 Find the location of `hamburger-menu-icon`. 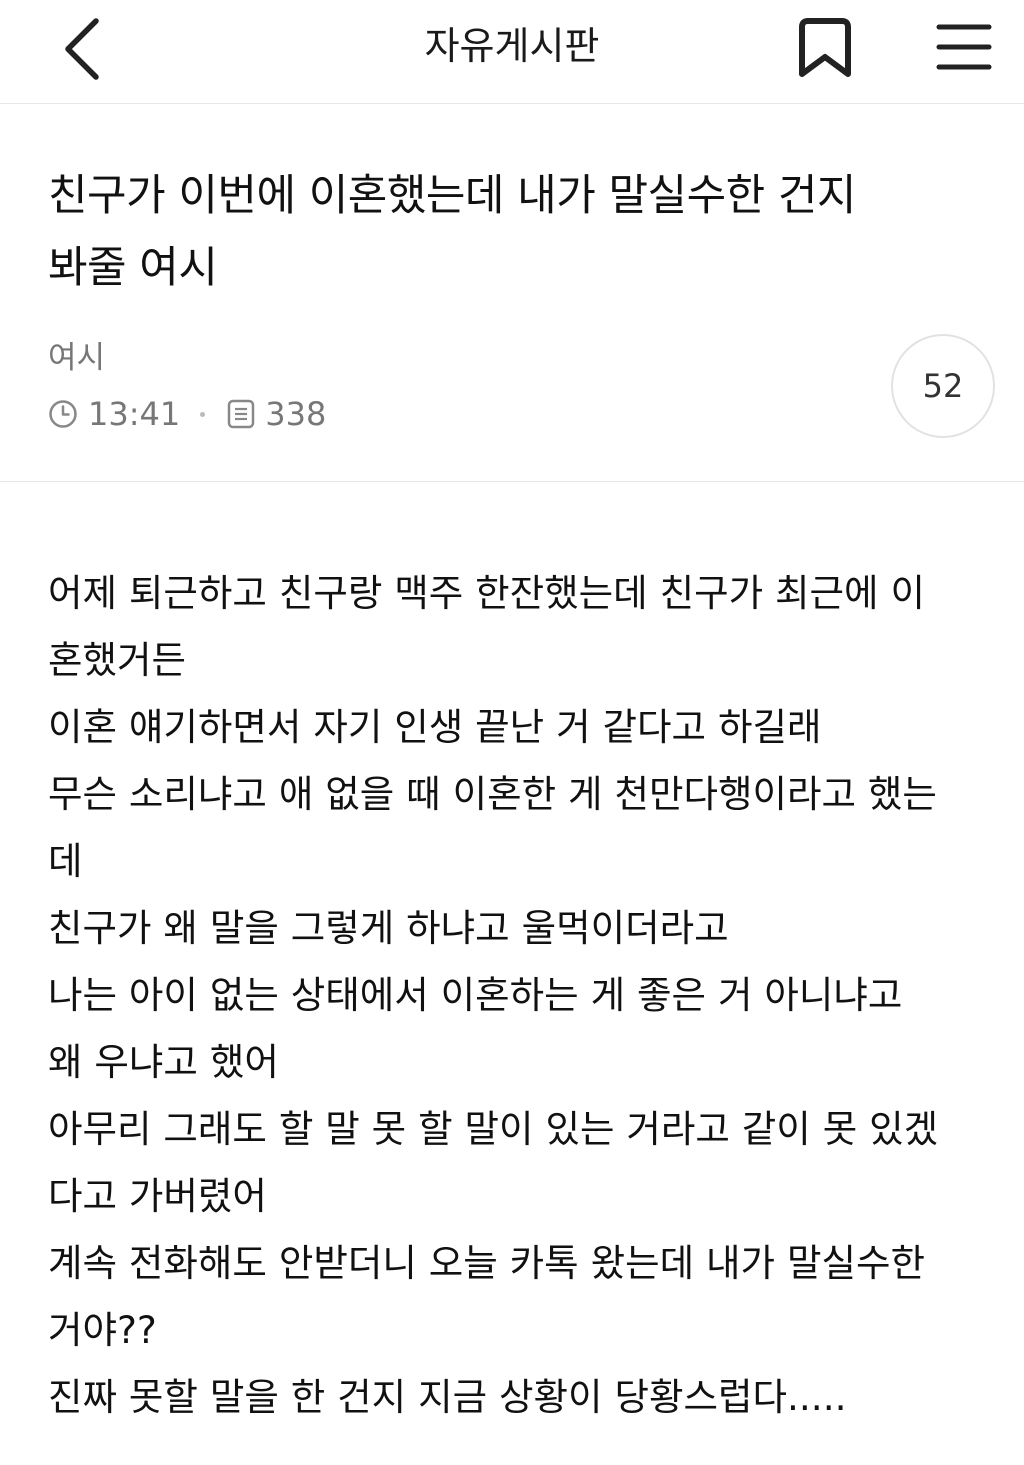

hamburger-menu-icon is located at coordinates (964, 47).